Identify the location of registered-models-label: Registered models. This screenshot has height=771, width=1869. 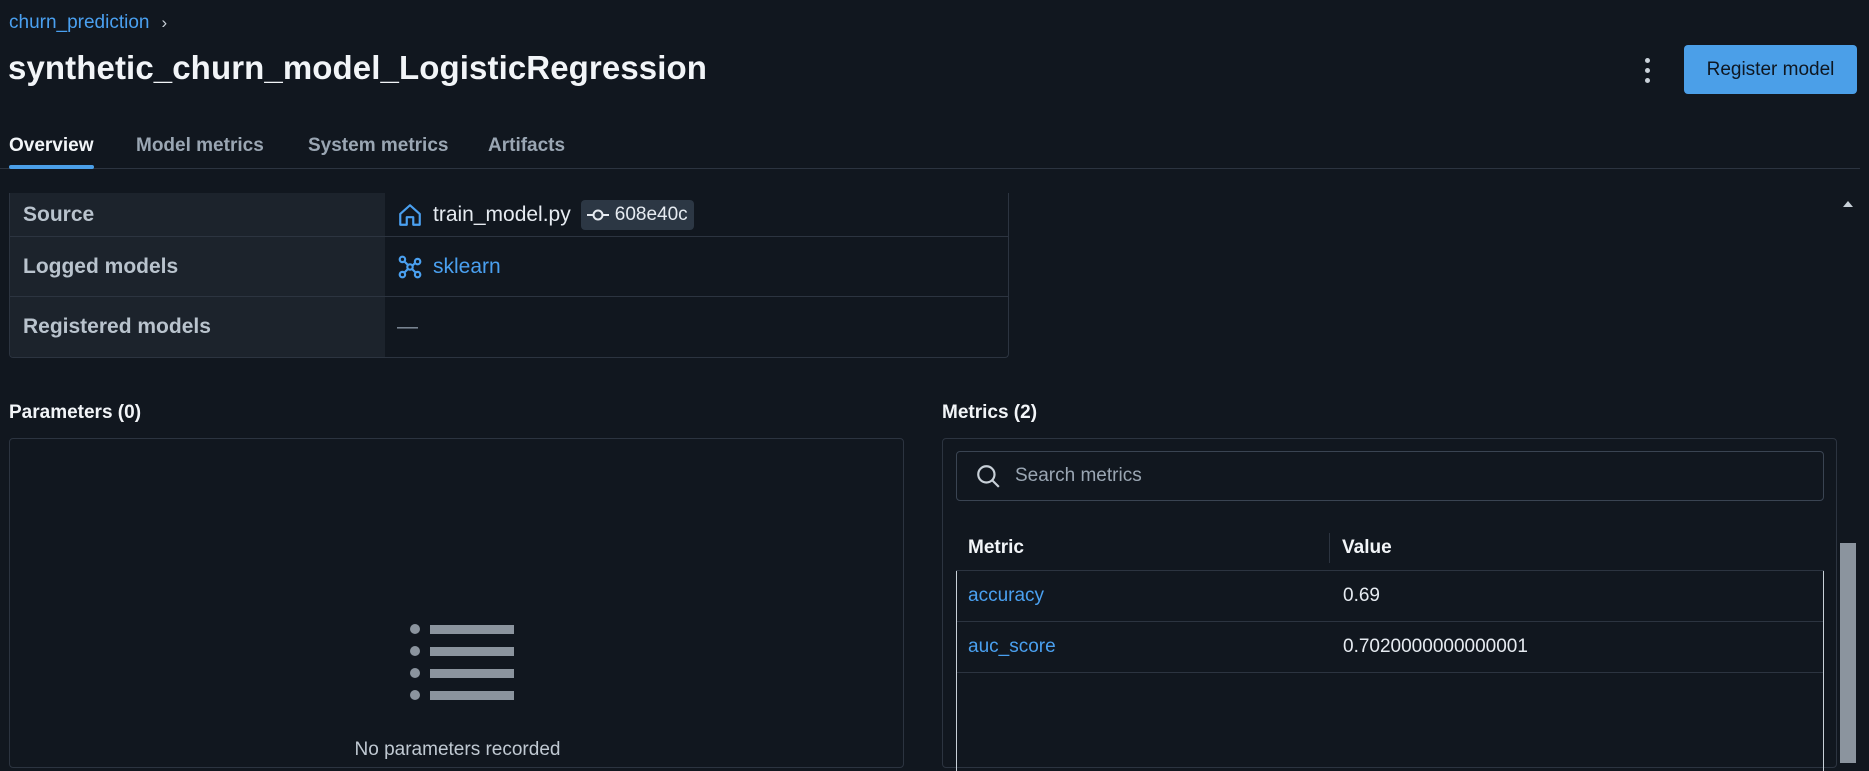
(197, 327).